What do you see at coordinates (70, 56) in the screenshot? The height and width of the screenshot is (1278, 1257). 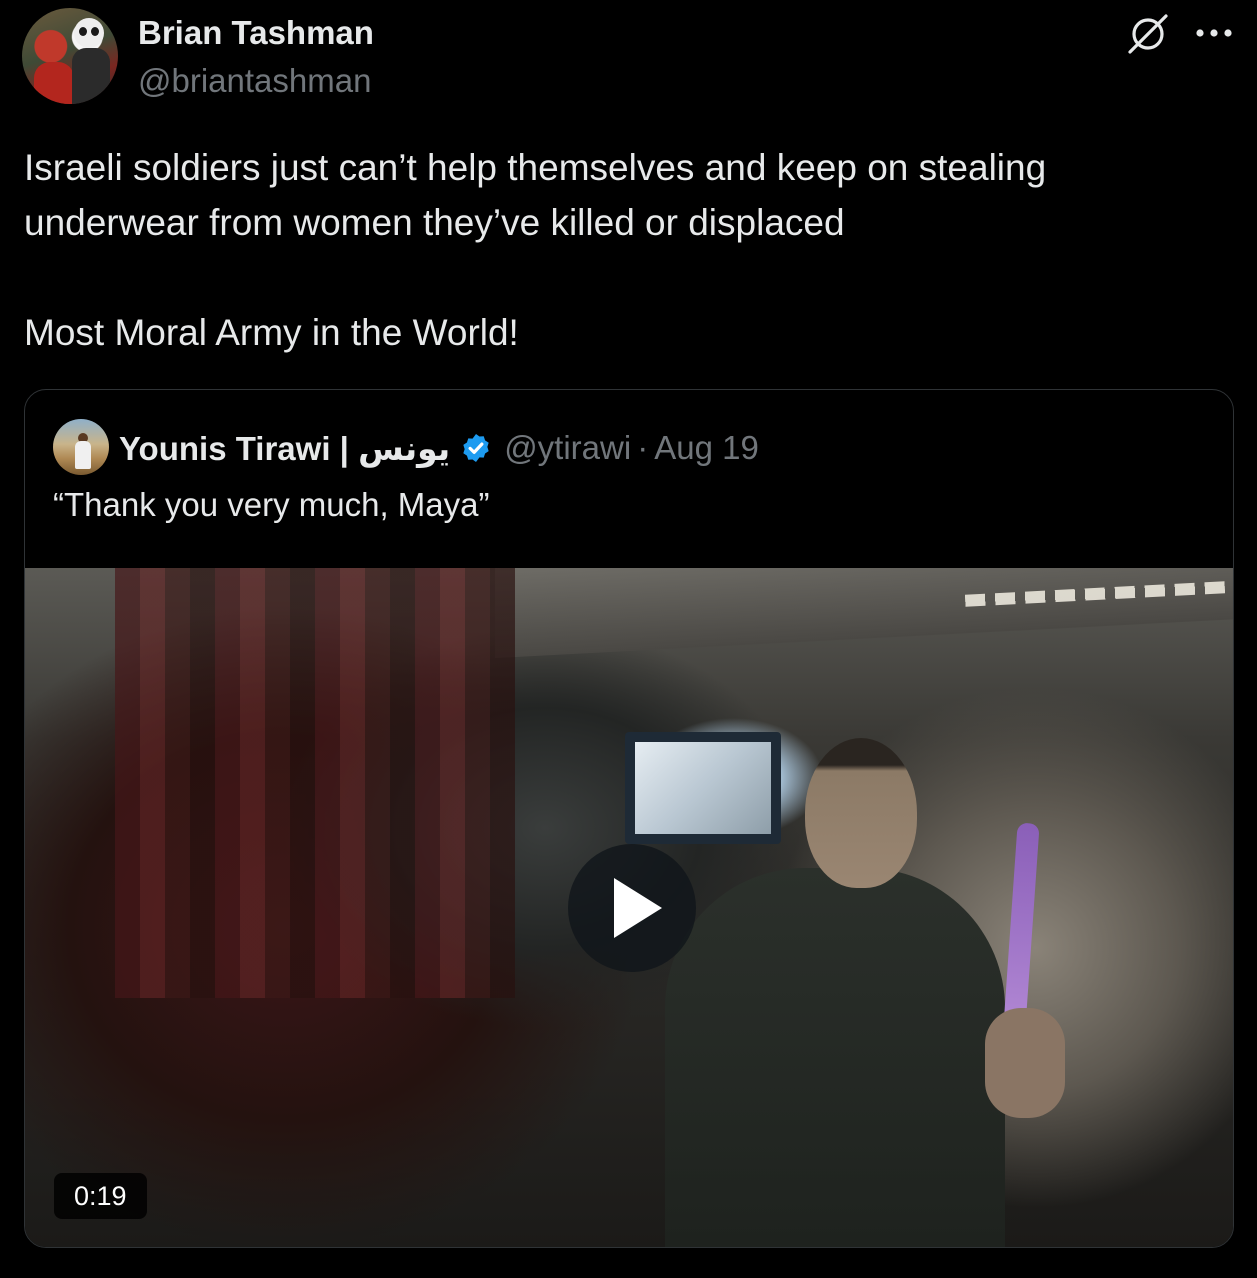 I see `author-avatar` at bounding box center [70, 56].